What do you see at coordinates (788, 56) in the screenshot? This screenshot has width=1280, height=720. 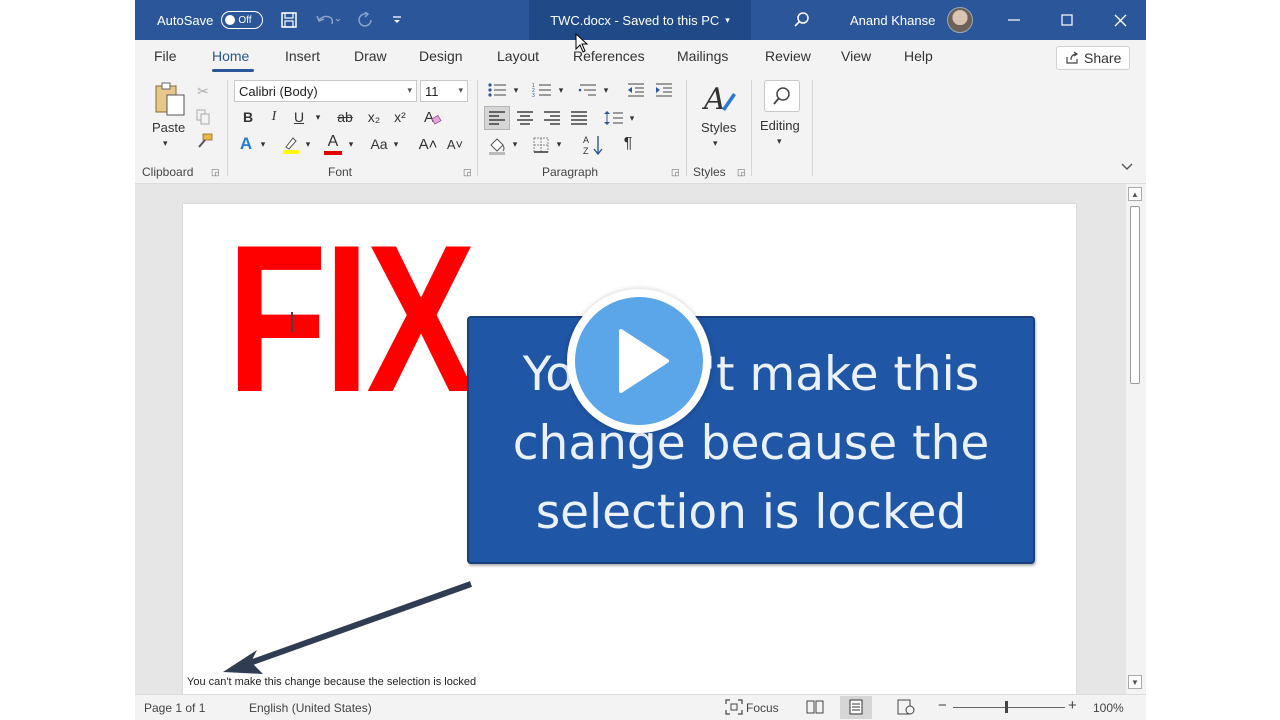 I see `tab-review: Review` at bounding box center [788, 56].